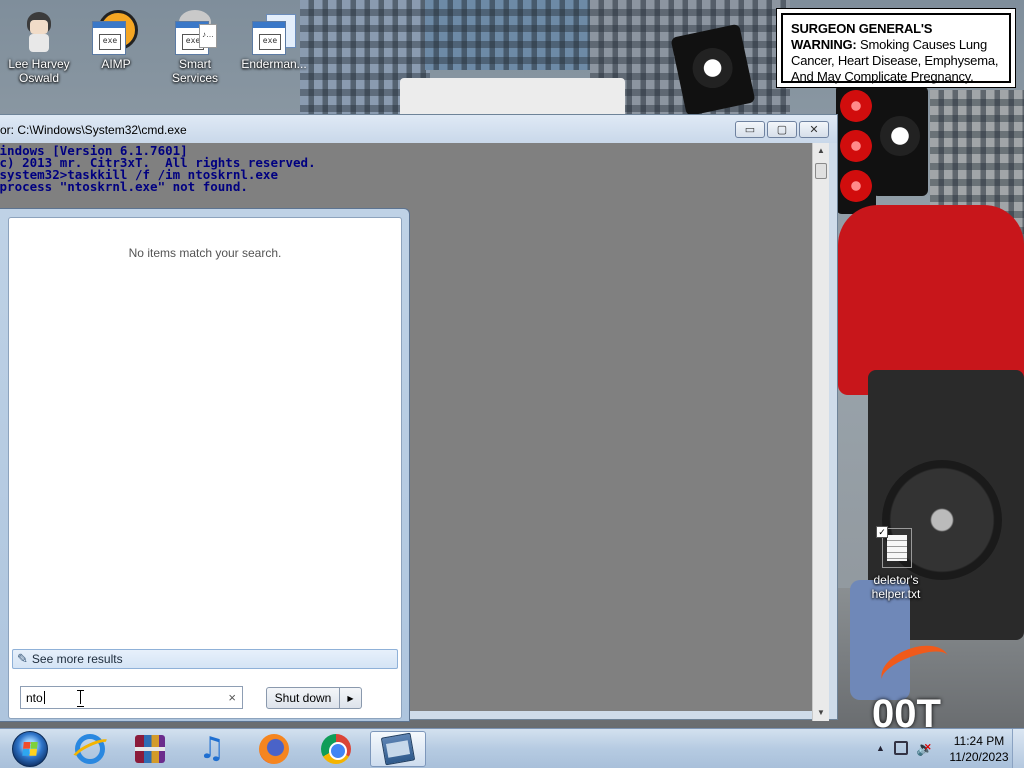 The height and width of the screenshot is (768, 1024). Describe the element at coordinates (131, 697) in the screenshot. I see `start-search-input: nto ×` at that location.